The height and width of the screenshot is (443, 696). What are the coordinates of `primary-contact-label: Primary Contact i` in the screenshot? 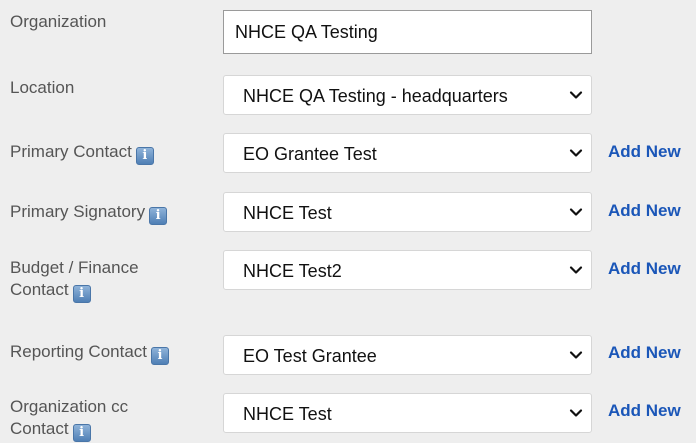 It's located at (105, 153).